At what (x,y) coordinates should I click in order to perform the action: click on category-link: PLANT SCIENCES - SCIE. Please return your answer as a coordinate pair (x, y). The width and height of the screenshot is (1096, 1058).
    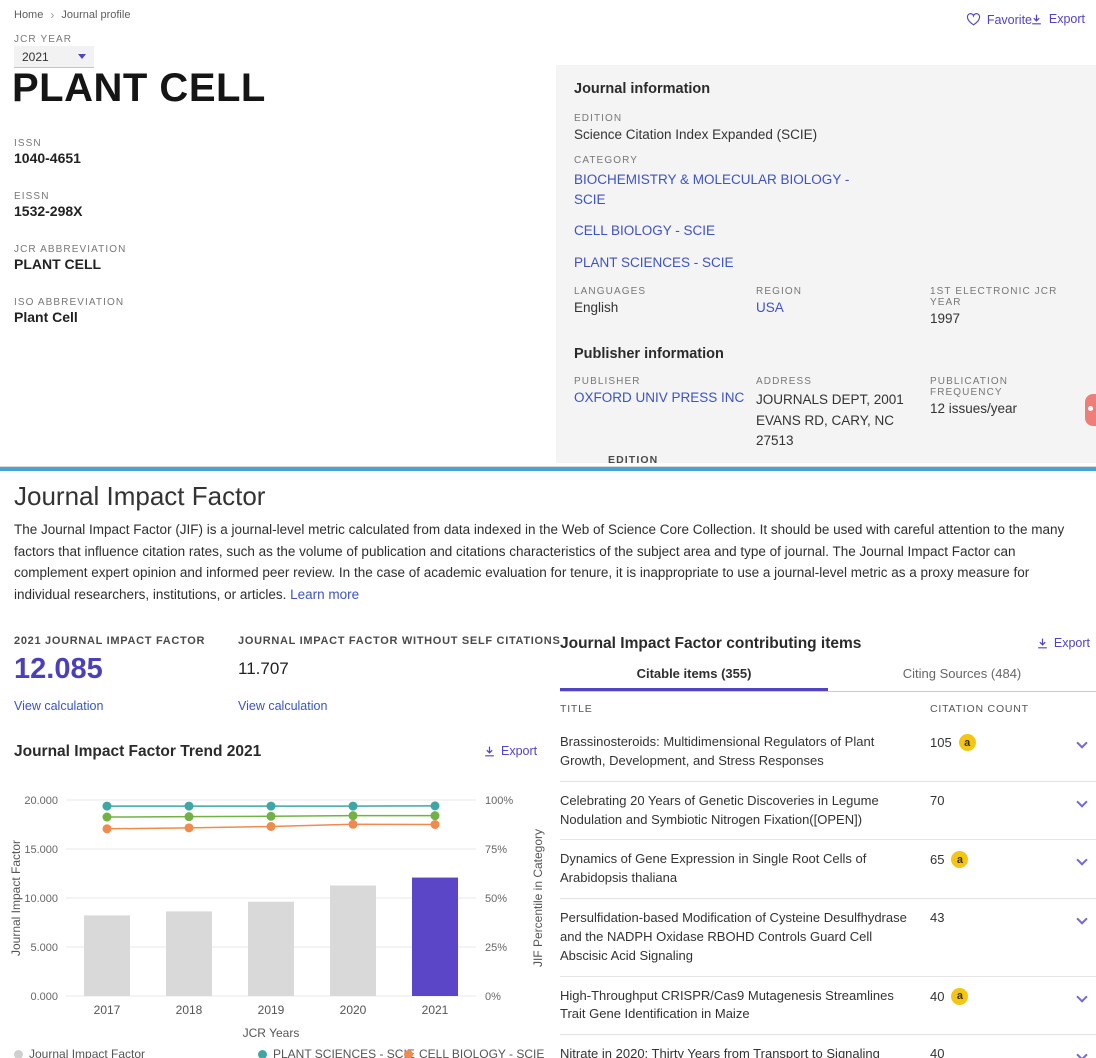
    Looking at the image, I should click on (714, 263).